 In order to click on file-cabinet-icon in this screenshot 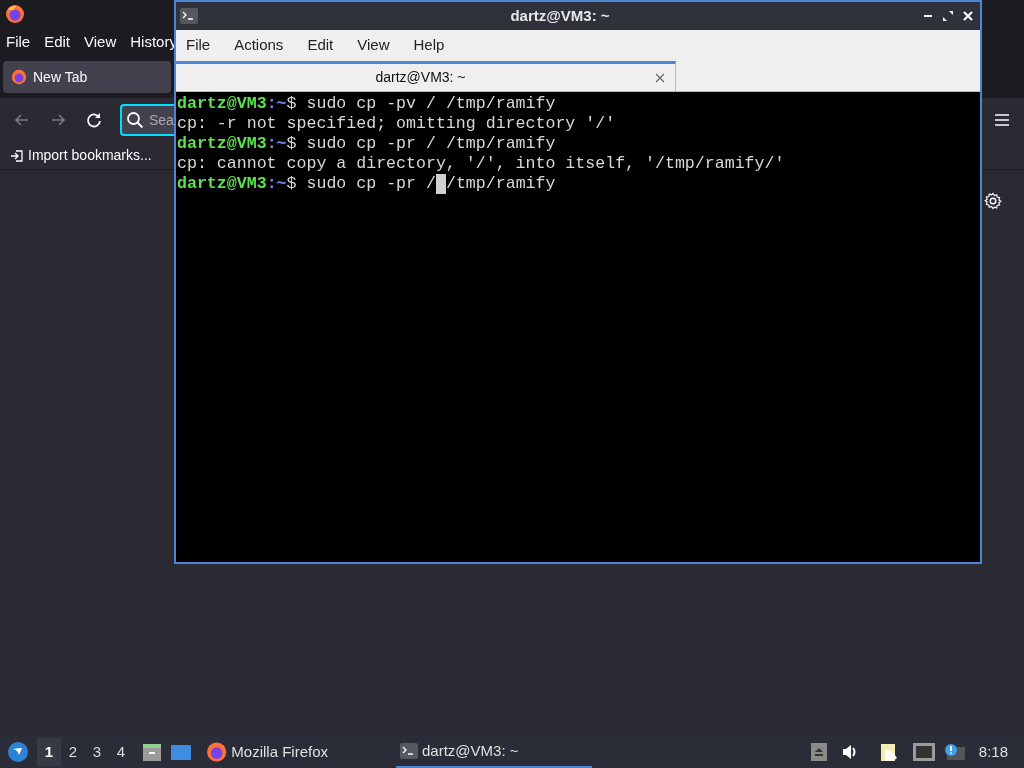, I will do `click(152, 752)`.